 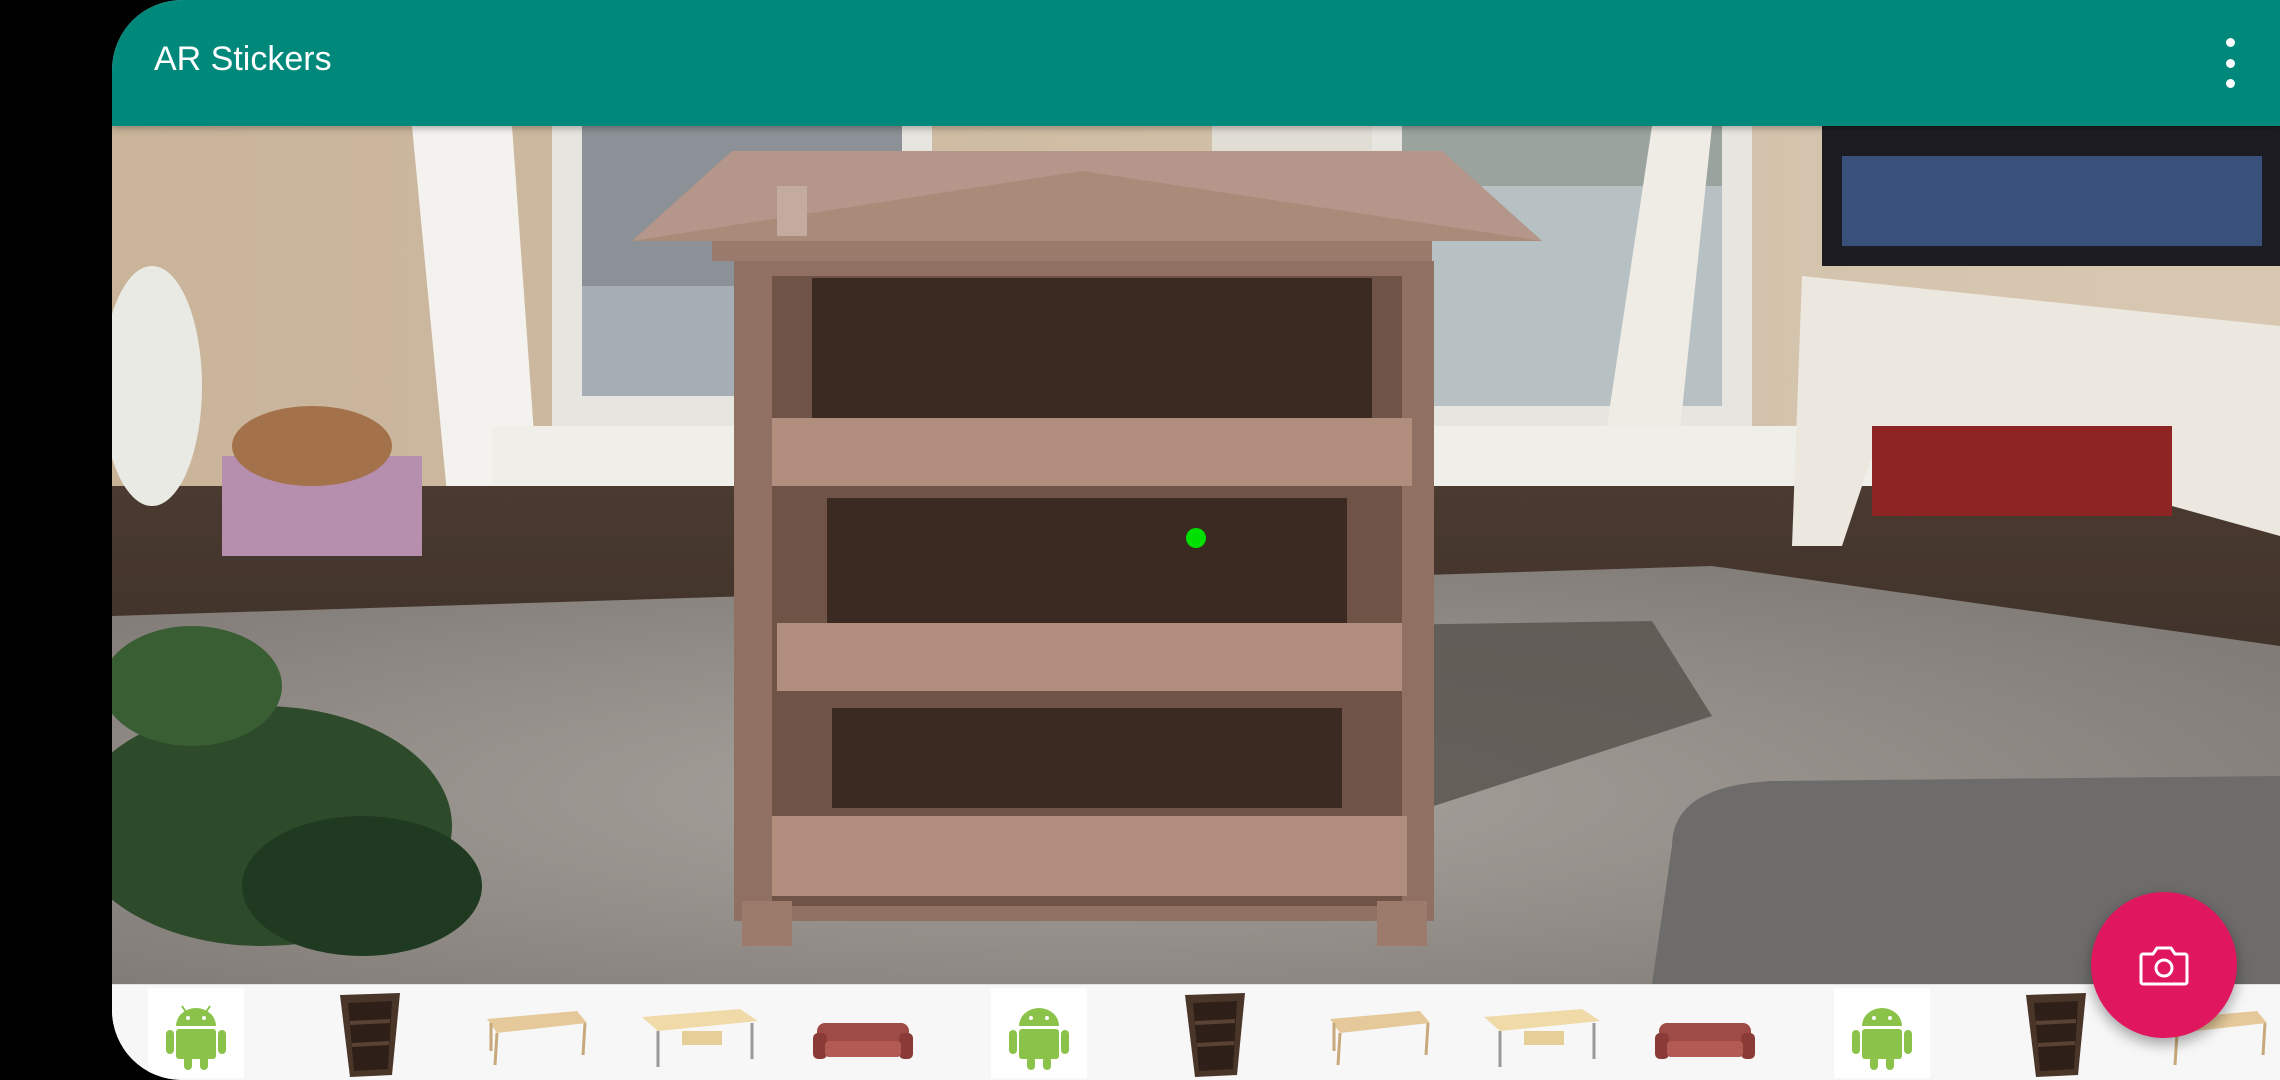 What do you see at coordinates (2230, 63) in the screenshot?
I see `more-vert-icon` at bounding box center [2230, 63].